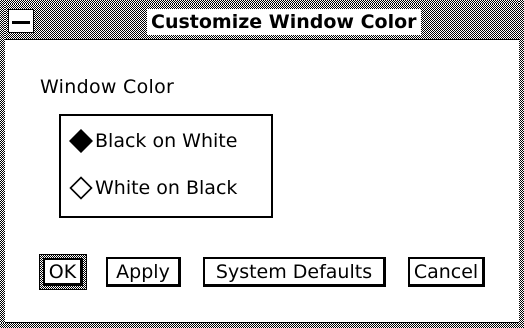 The width and height of the screenshot is (524, 328). Describe the element at coordinates (166, 141) in the screenshot. I see `radio-label-black-on-white: Black on White` at that location.